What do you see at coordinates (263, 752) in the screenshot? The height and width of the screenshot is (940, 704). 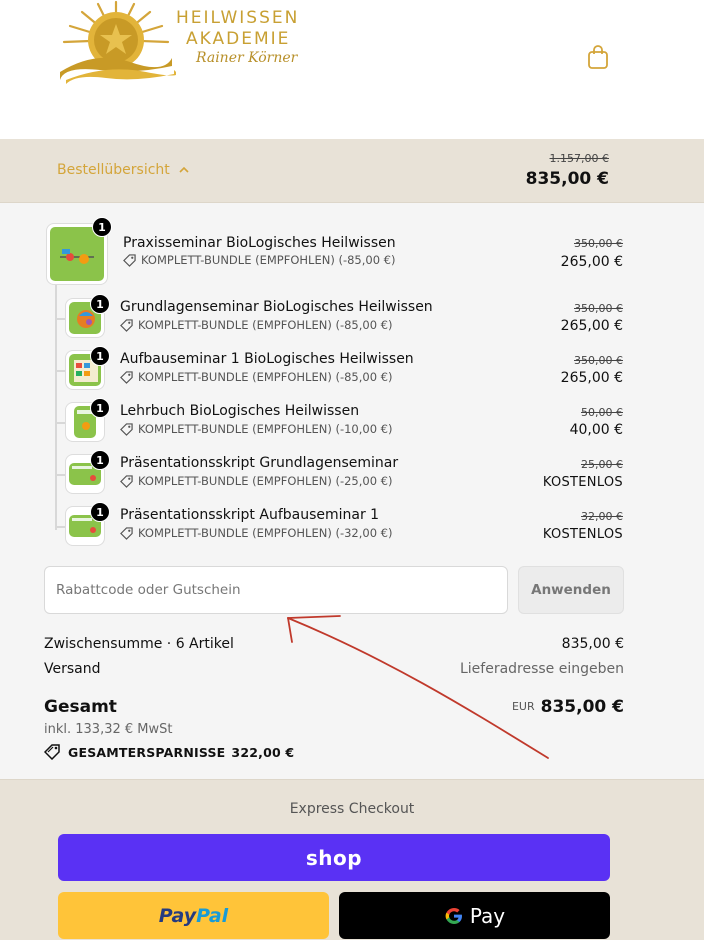 I see `savings-value: 322,00 €` at bounding box center [263, 752].